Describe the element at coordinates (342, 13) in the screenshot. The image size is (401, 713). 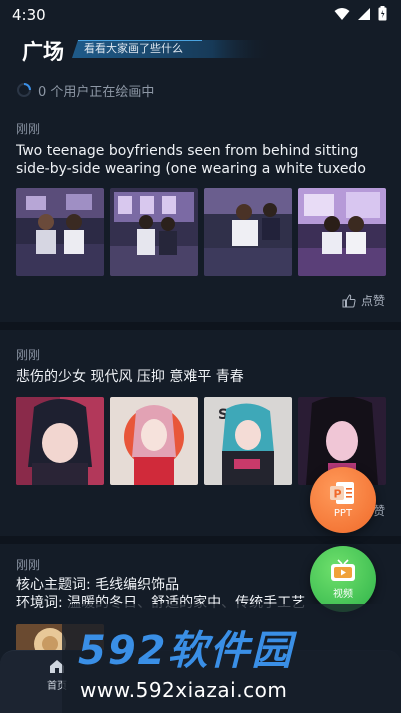
I see `wifi-icon` at that location.